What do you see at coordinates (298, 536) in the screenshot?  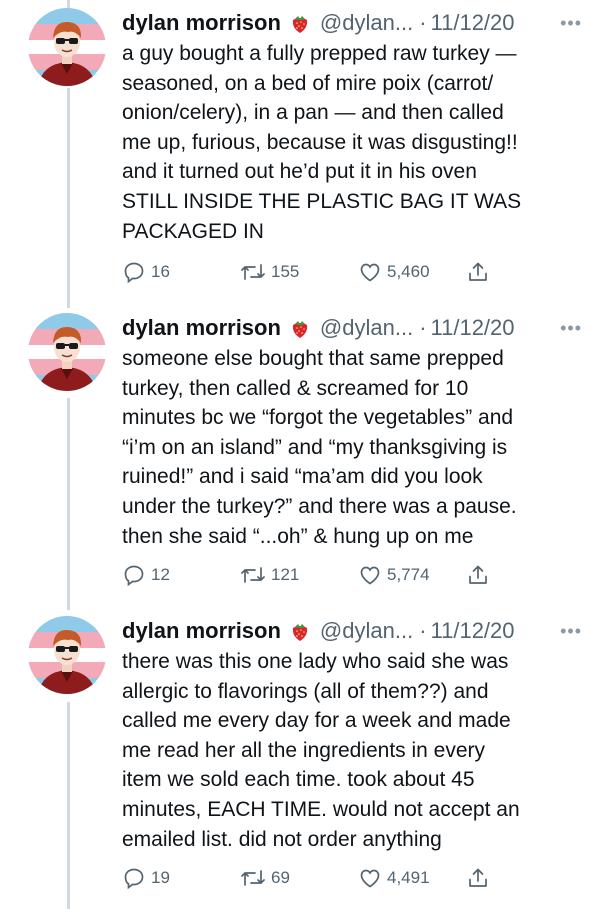 I see `tweet-text-line: then she said “...oh” & hung up on me` at bounding box center [298, 536].